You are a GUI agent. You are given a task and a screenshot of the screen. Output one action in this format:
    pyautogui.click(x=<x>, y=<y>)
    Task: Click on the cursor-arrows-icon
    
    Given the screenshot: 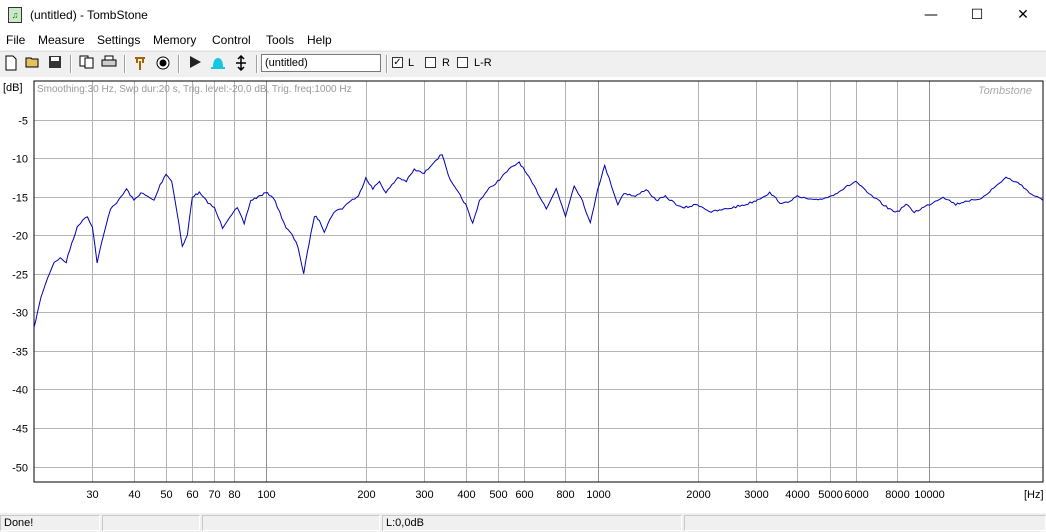 What is the action you would take?
    pyautogui.click(x=241, y=63)
    